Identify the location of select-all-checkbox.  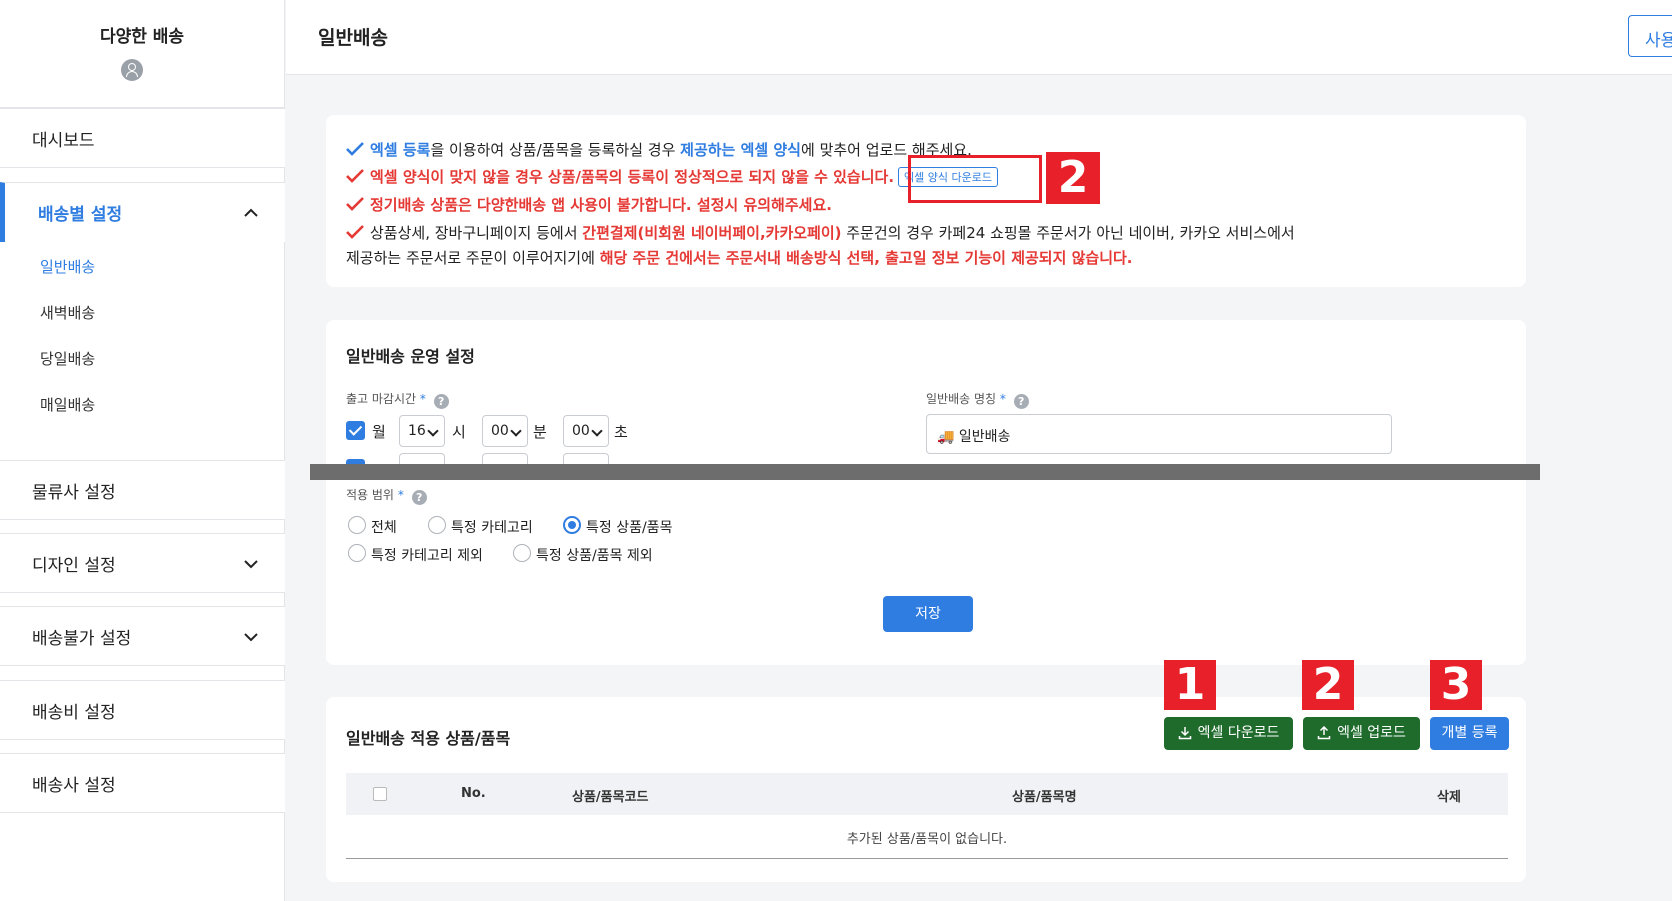
(380, 794).